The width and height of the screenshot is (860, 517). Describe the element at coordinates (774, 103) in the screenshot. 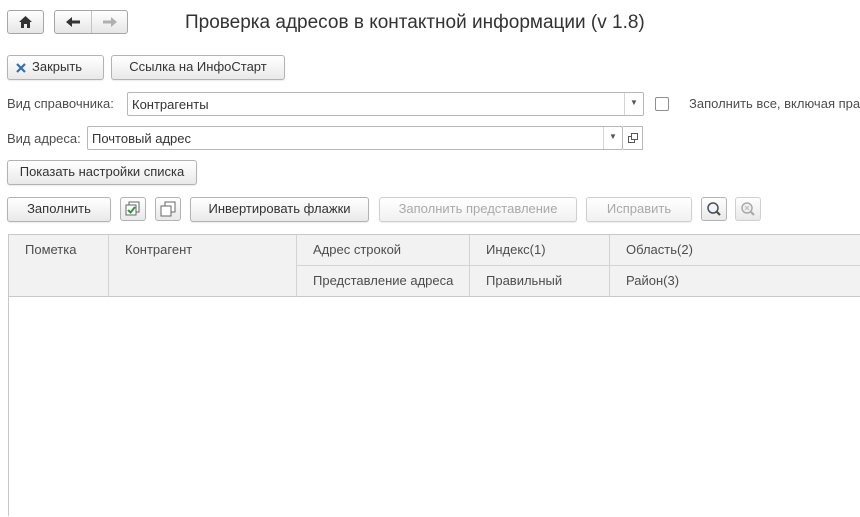

I see `fill-all-label: Заполнить все, включая пра` at that location.